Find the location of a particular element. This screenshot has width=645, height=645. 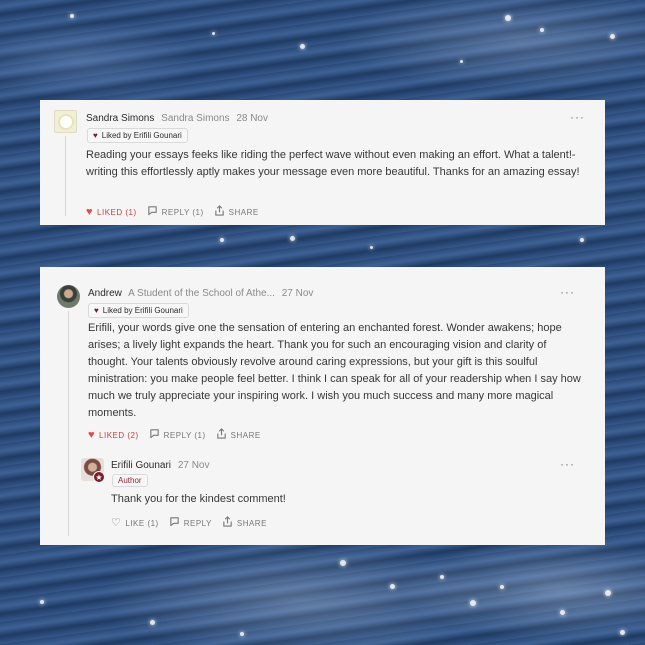

reply-button: REPLY is located at coordinates (190, 523).